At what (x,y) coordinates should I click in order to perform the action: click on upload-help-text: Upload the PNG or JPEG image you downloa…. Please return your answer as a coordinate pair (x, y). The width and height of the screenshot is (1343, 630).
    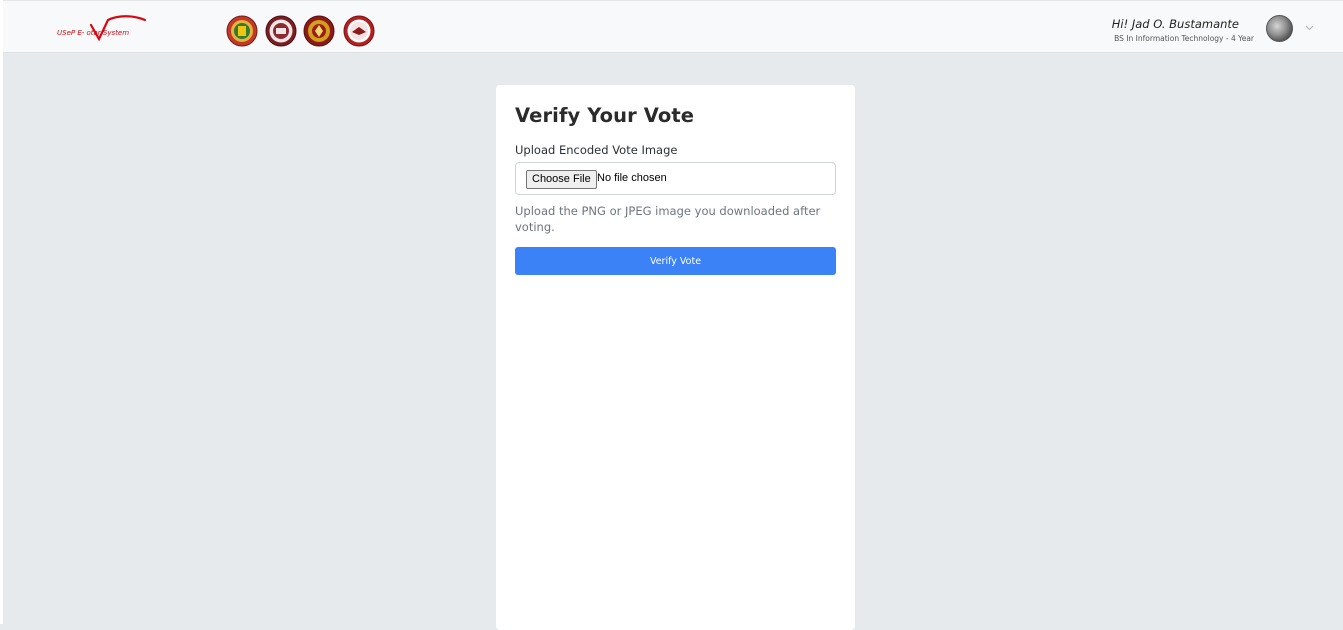
    Looking at the image, I should click on (675, 219).